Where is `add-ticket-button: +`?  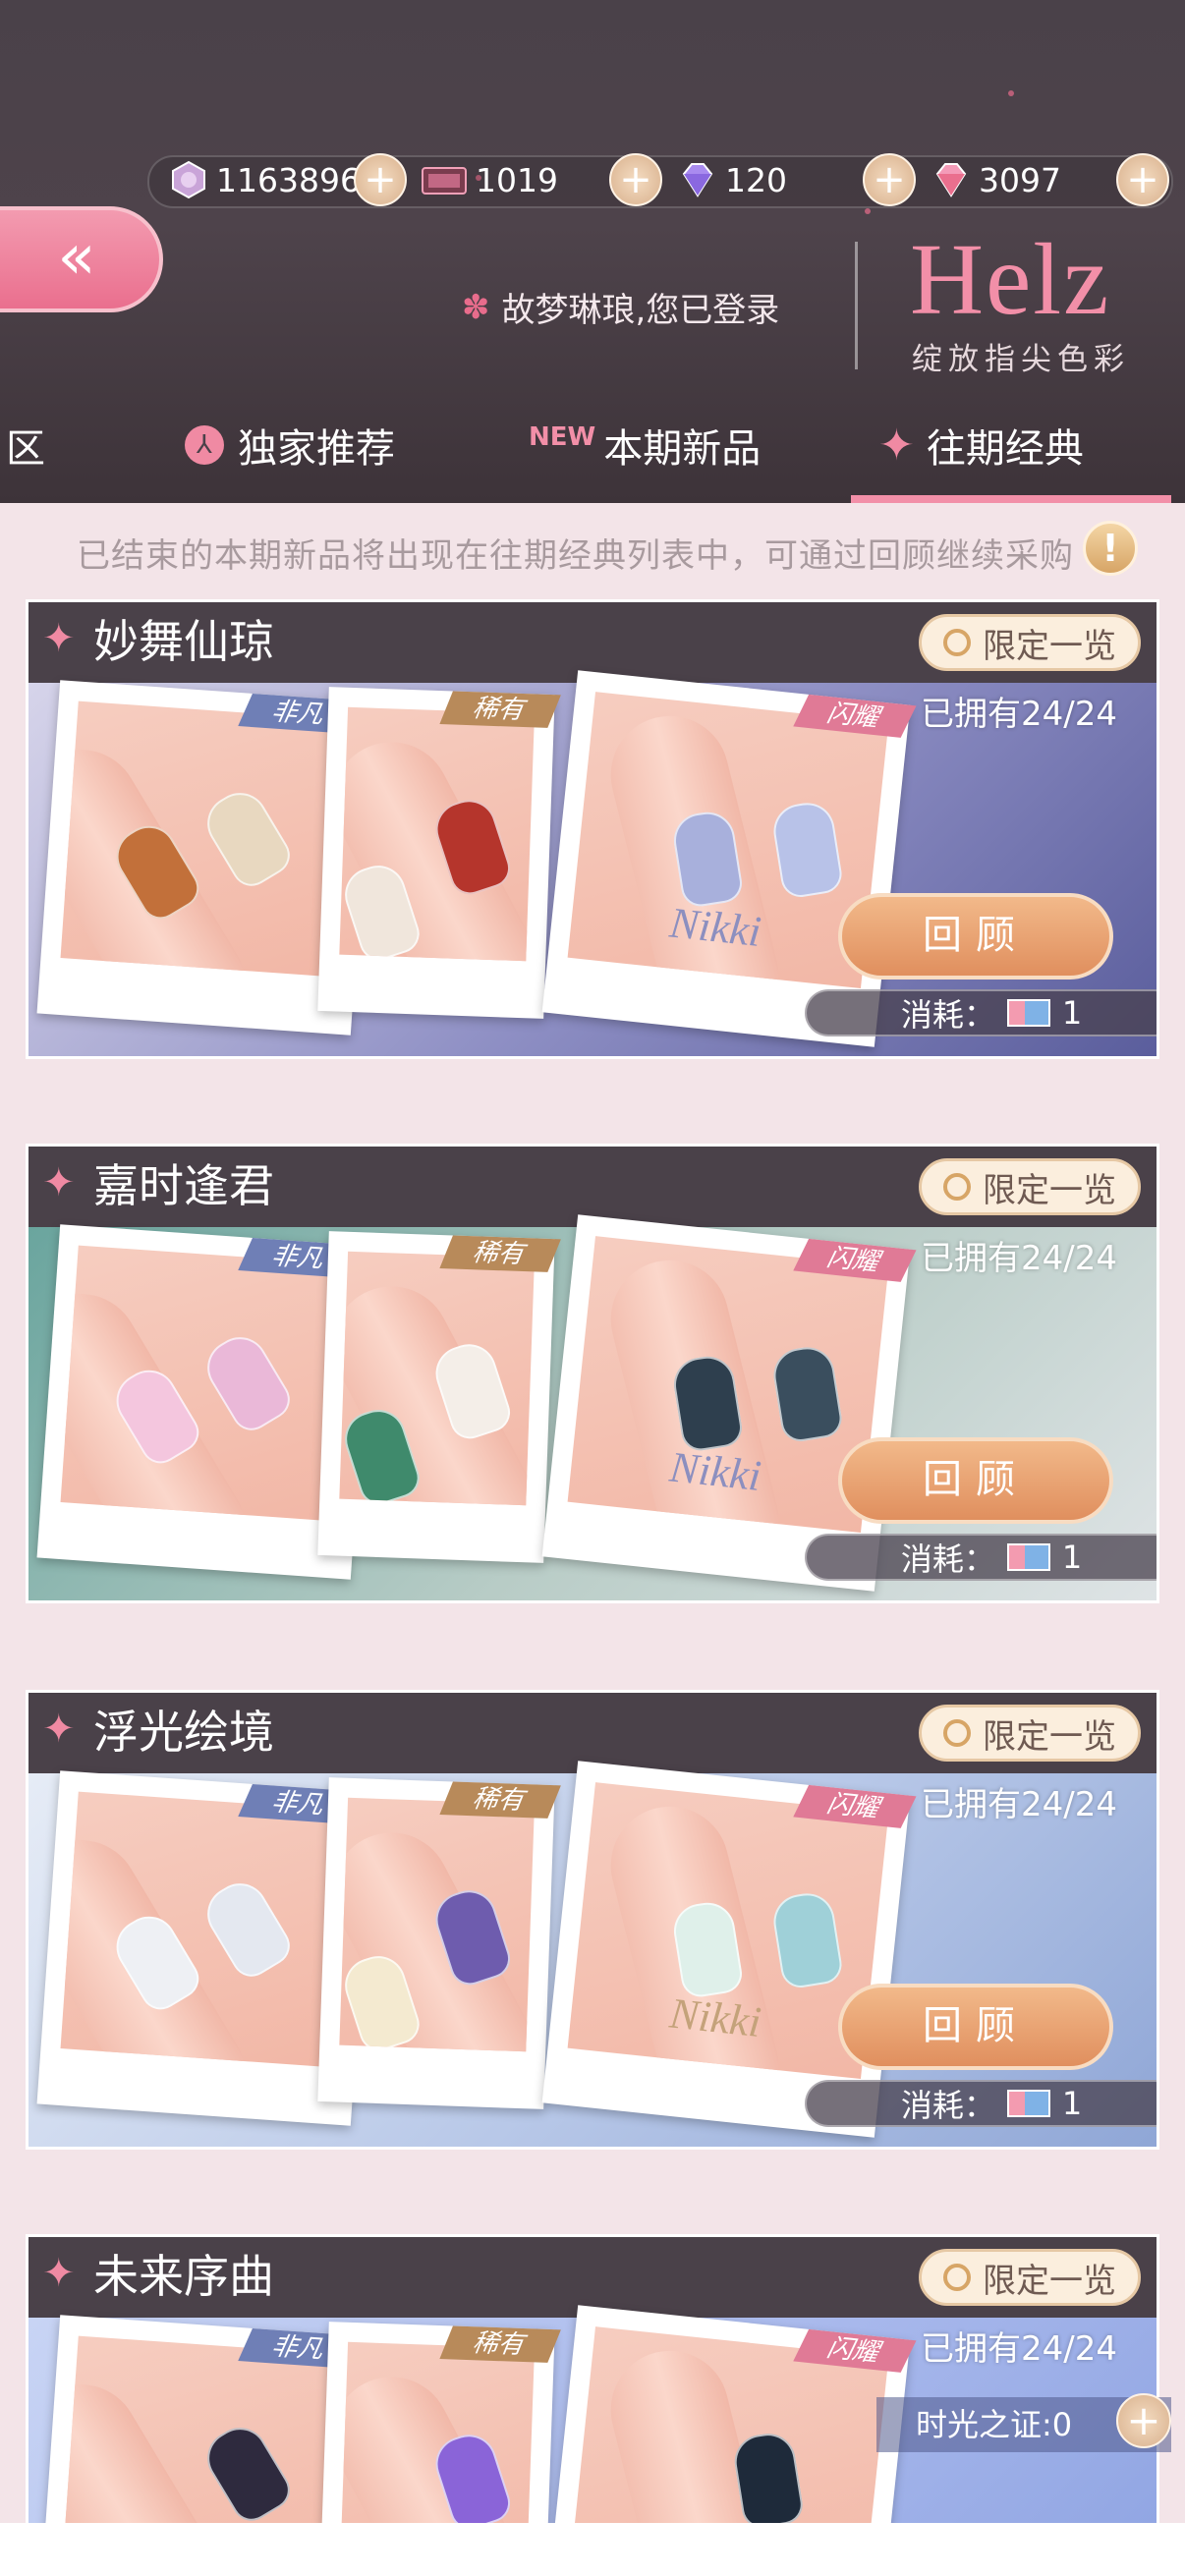
add-ticket-button: + is located at coordinates (635, 179).